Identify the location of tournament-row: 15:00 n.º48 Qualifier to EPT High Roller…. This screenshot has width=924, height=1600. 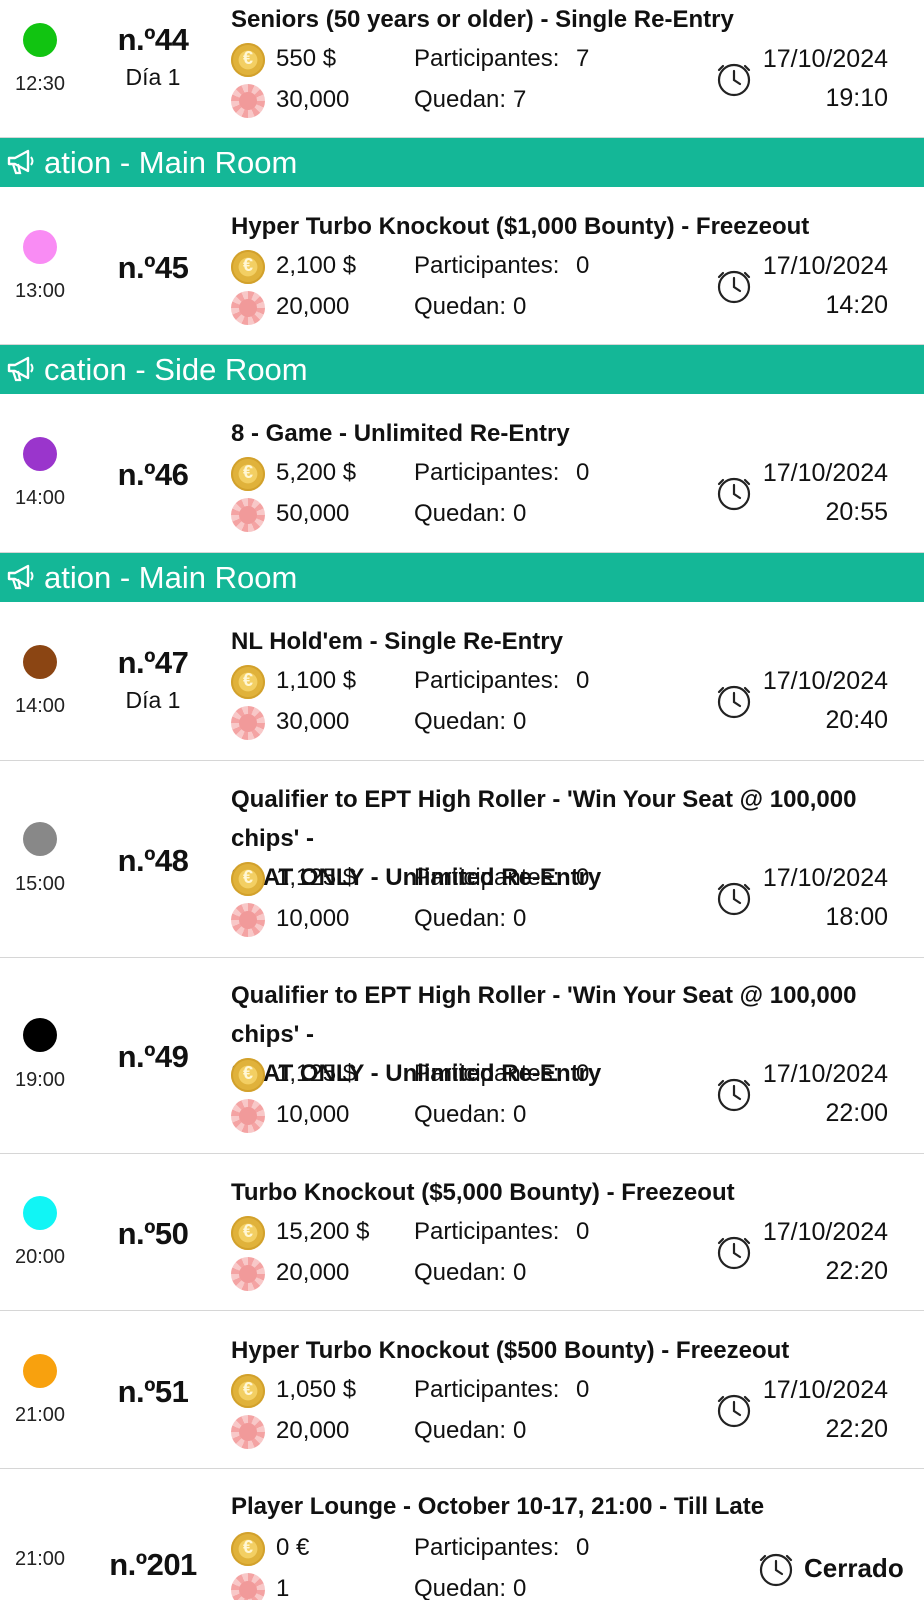
(462, 859).